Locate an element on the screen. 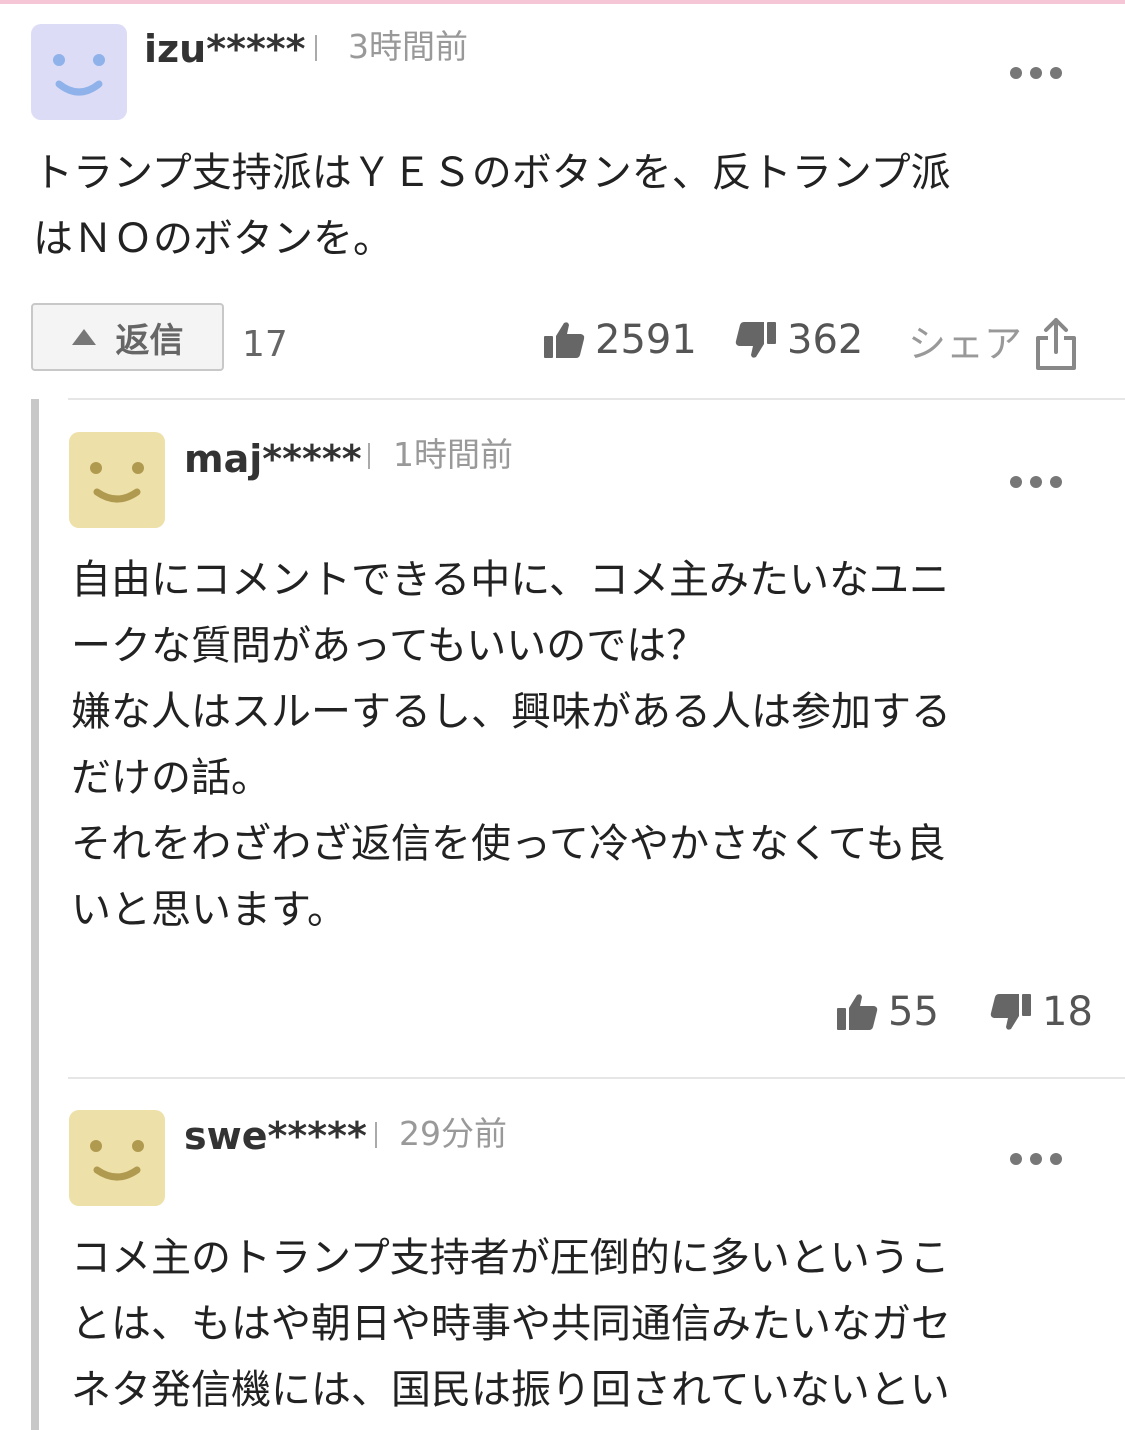 This screenshot has height=1430, width=1125. reply-button: 返信 is located at coordinates (127, 337).